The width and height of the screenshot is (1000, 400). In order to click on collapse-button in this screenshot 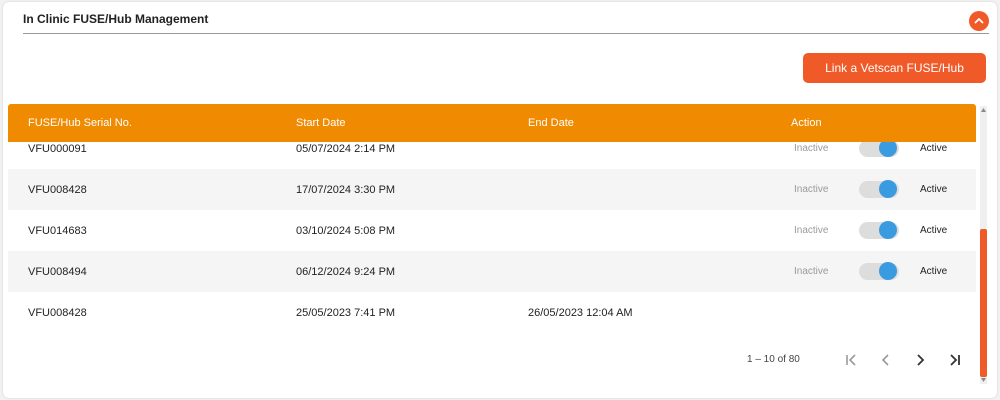, I will do `click(979, 21)`.